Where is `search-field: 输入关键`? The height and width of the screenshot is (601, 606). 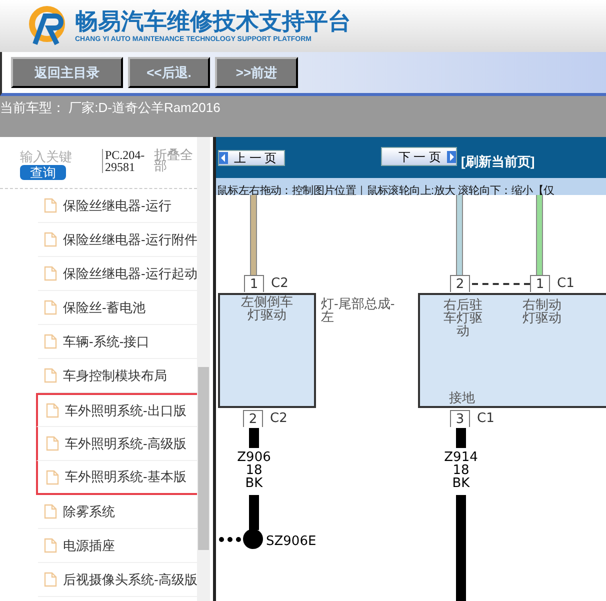
search-field: 输入关键 is located at coordinates (60, 157).